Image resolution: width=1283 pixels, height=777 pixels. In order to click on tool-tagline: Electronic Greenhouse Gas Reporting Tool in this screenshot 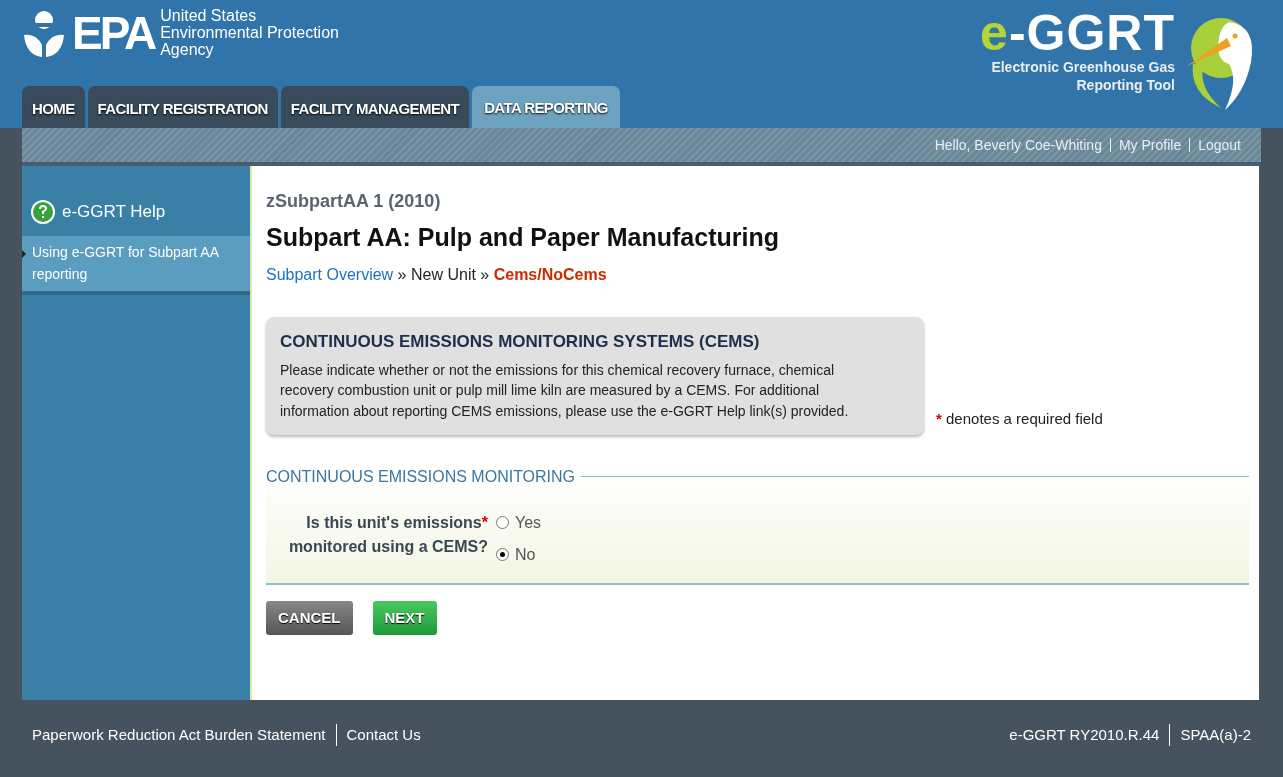, I will do `click(1082, 76)`.